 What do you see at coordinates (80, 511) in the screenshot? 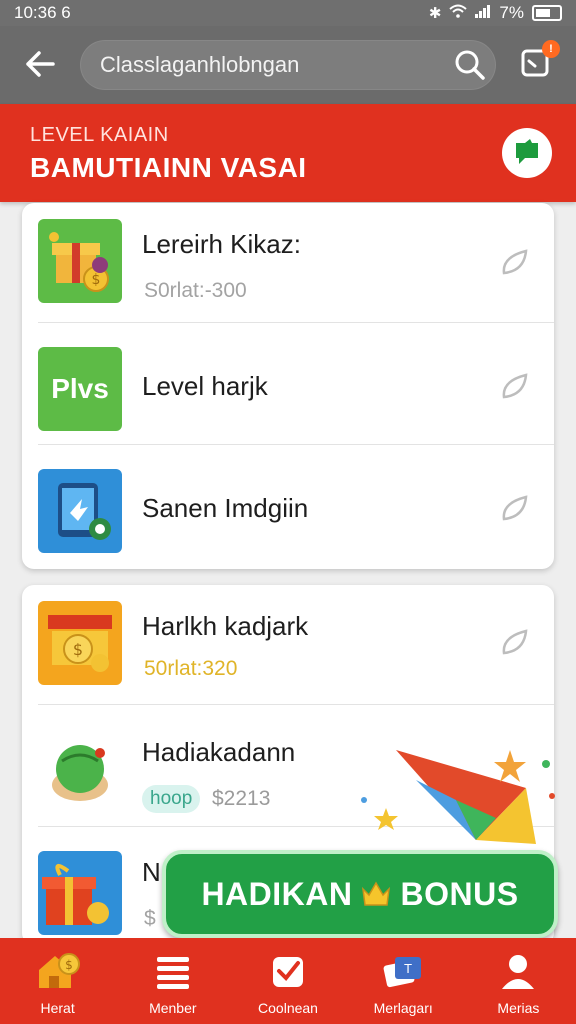
I see `tablet-icon` at bounding box center [80, 511].